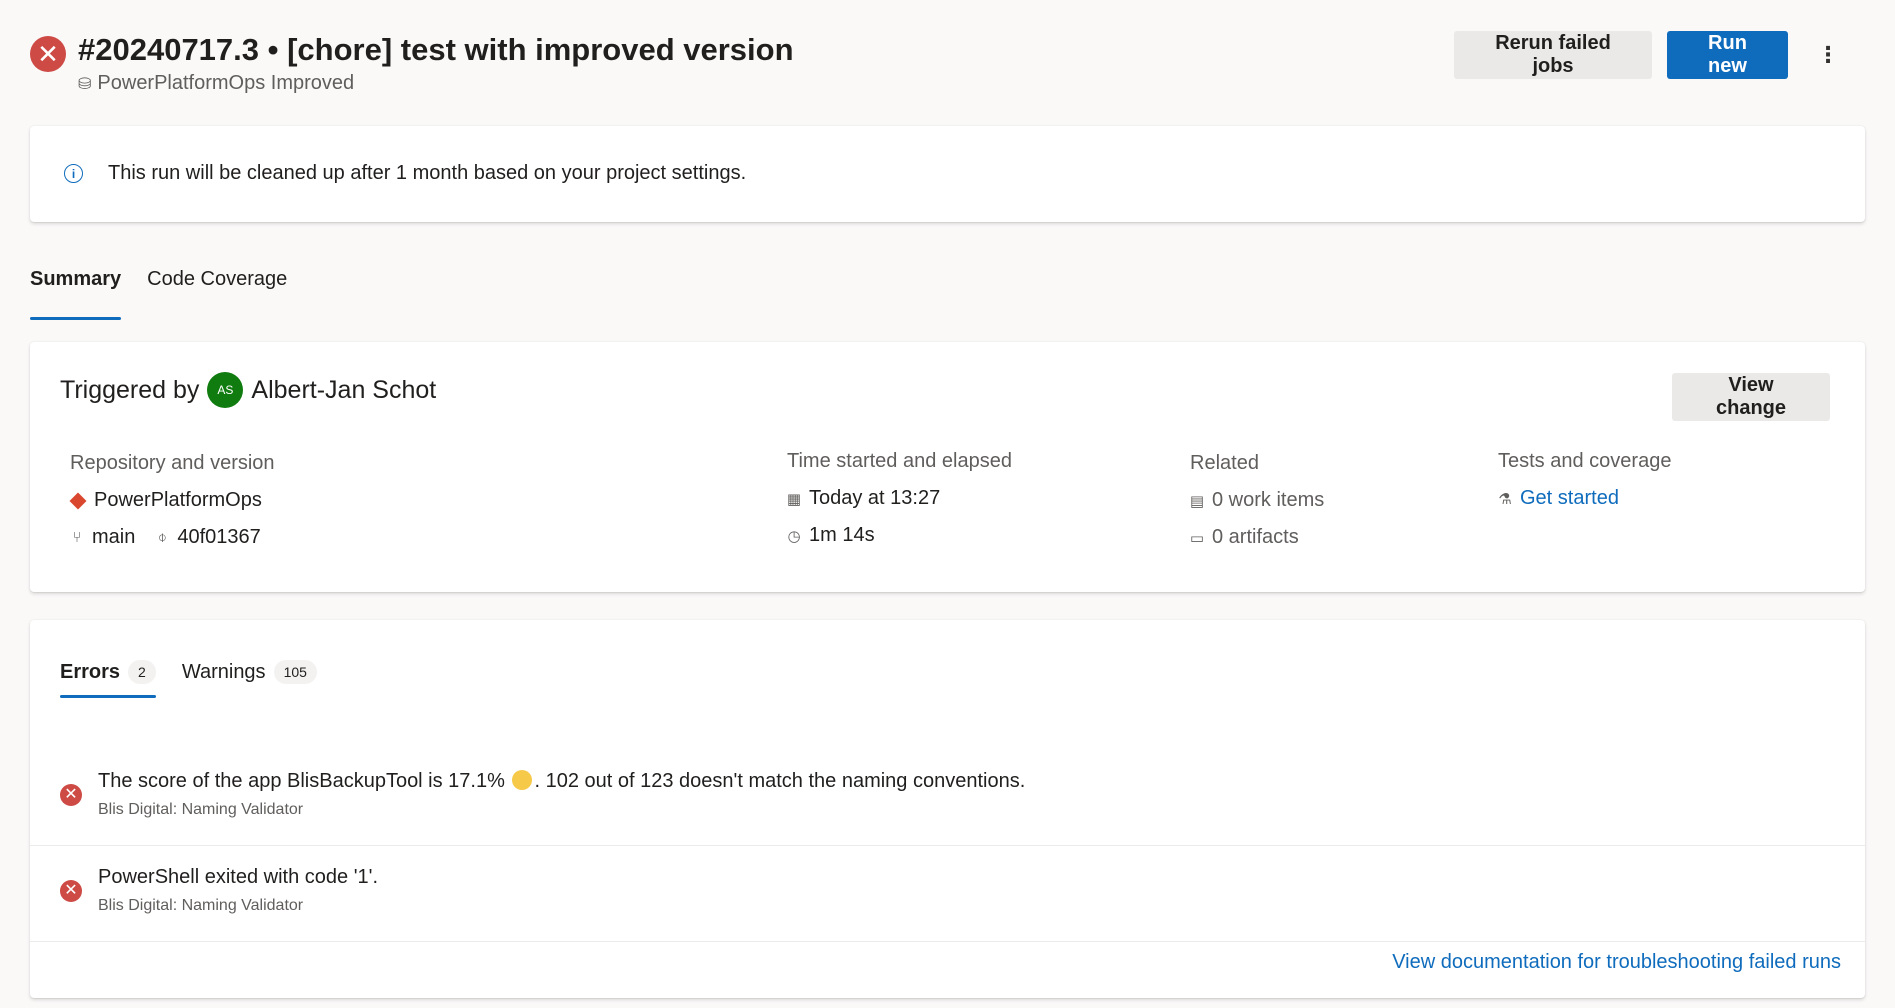  What do you see at coordinates (238, 877) in the screenshot?
I see `error-message: PowerShell exited with code '1'.` at bounding box center [238, 877].